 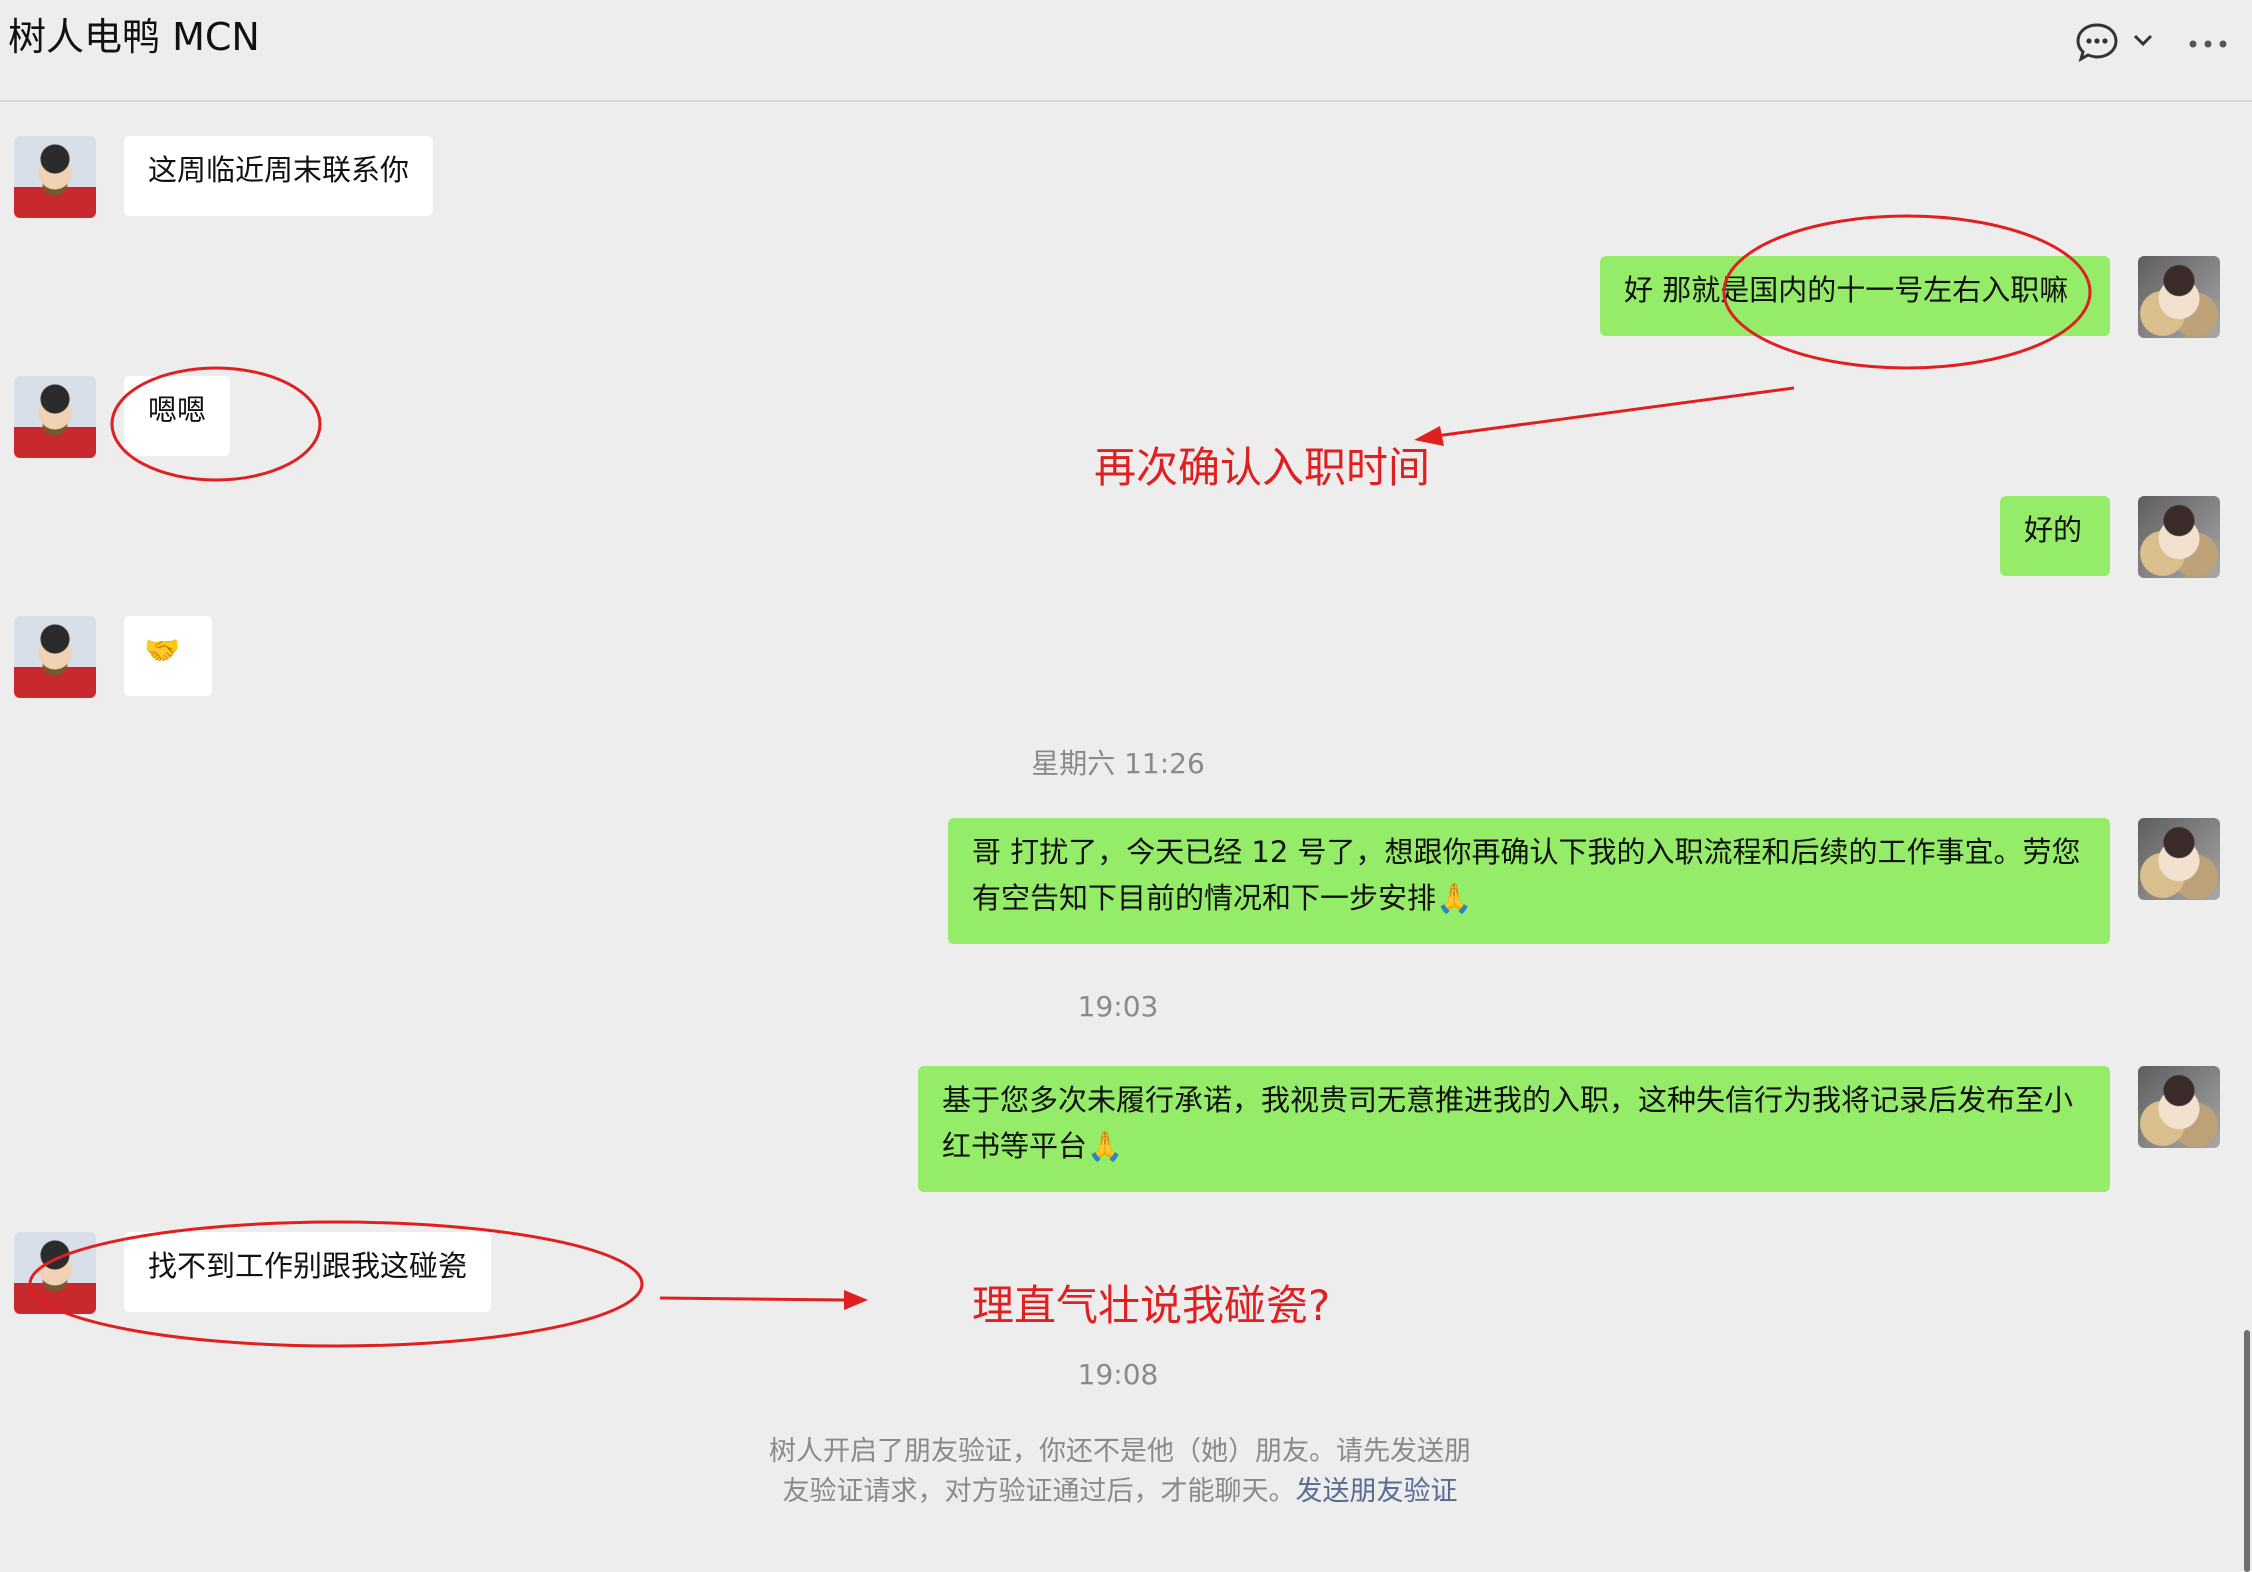 I want to click on message-bubble-received: 找不到工作别跟我这碰瓷, so click(x=308, y=1272).